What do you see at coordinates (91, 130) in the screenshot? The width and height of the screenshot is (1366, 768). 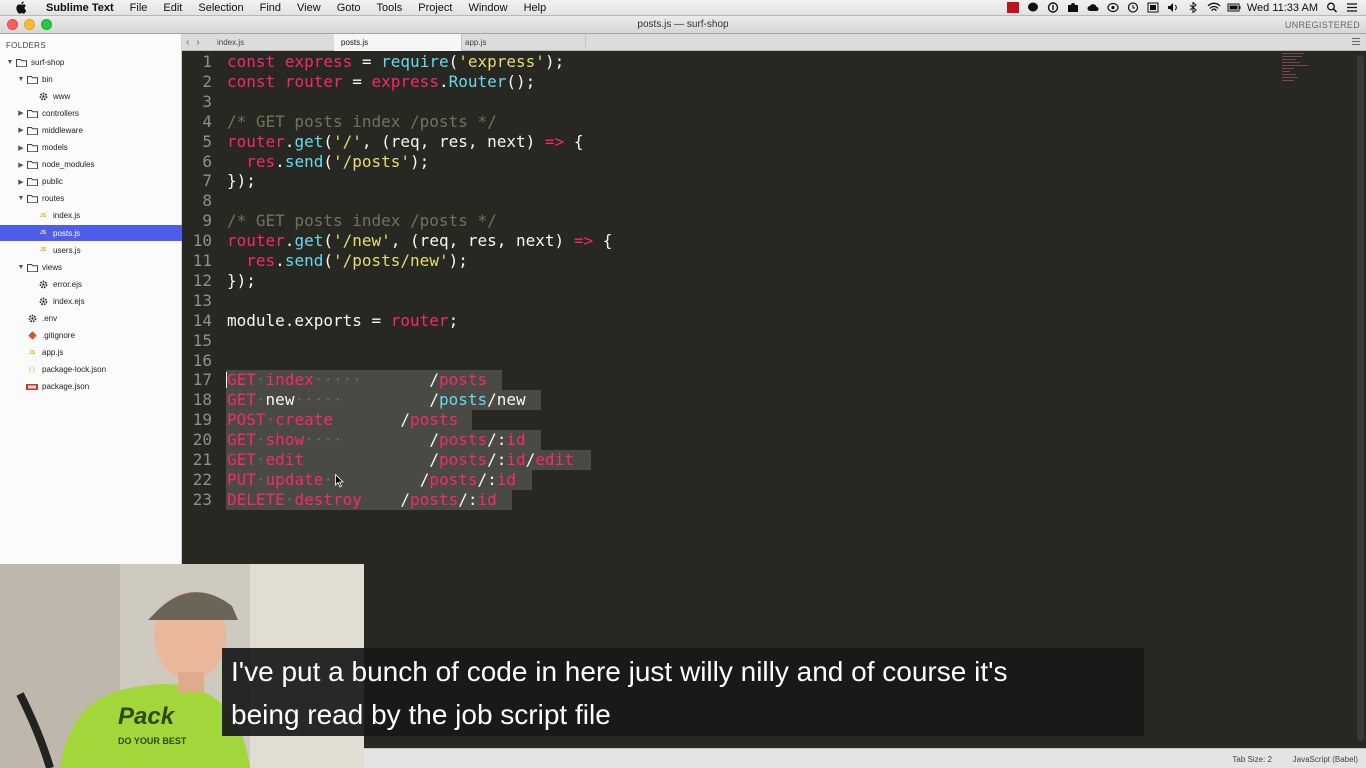 I see `sidebar-item-middleware: ▶ middleware` at bounding box center [91, 130].